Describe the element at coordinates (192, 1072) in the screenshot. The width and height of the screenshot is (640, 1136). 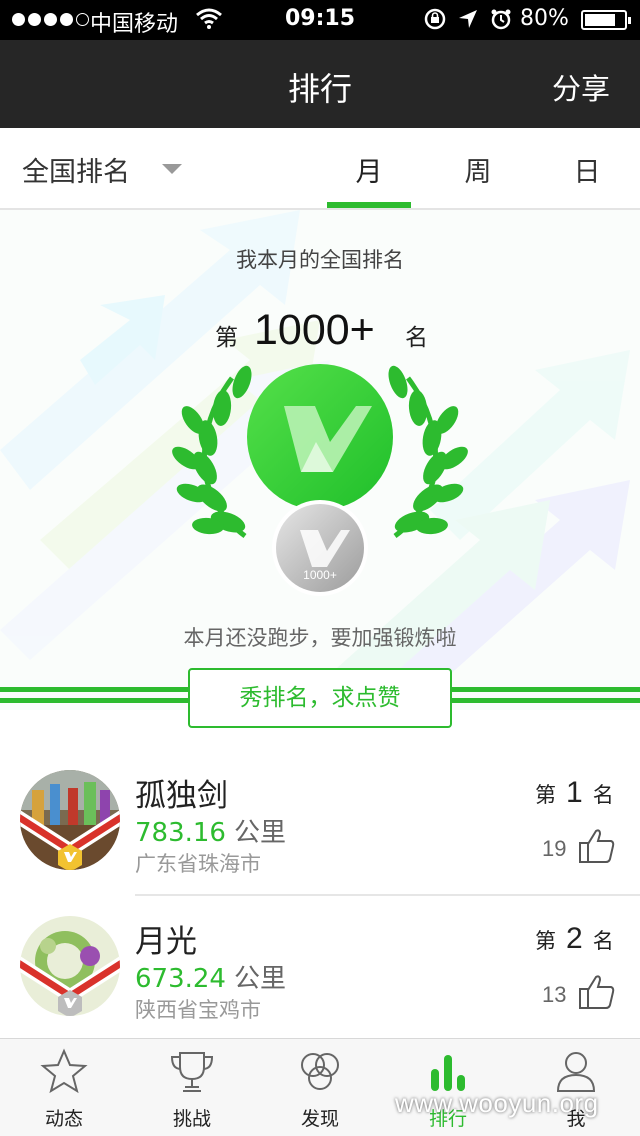
I see `trophy-icon` at that location.